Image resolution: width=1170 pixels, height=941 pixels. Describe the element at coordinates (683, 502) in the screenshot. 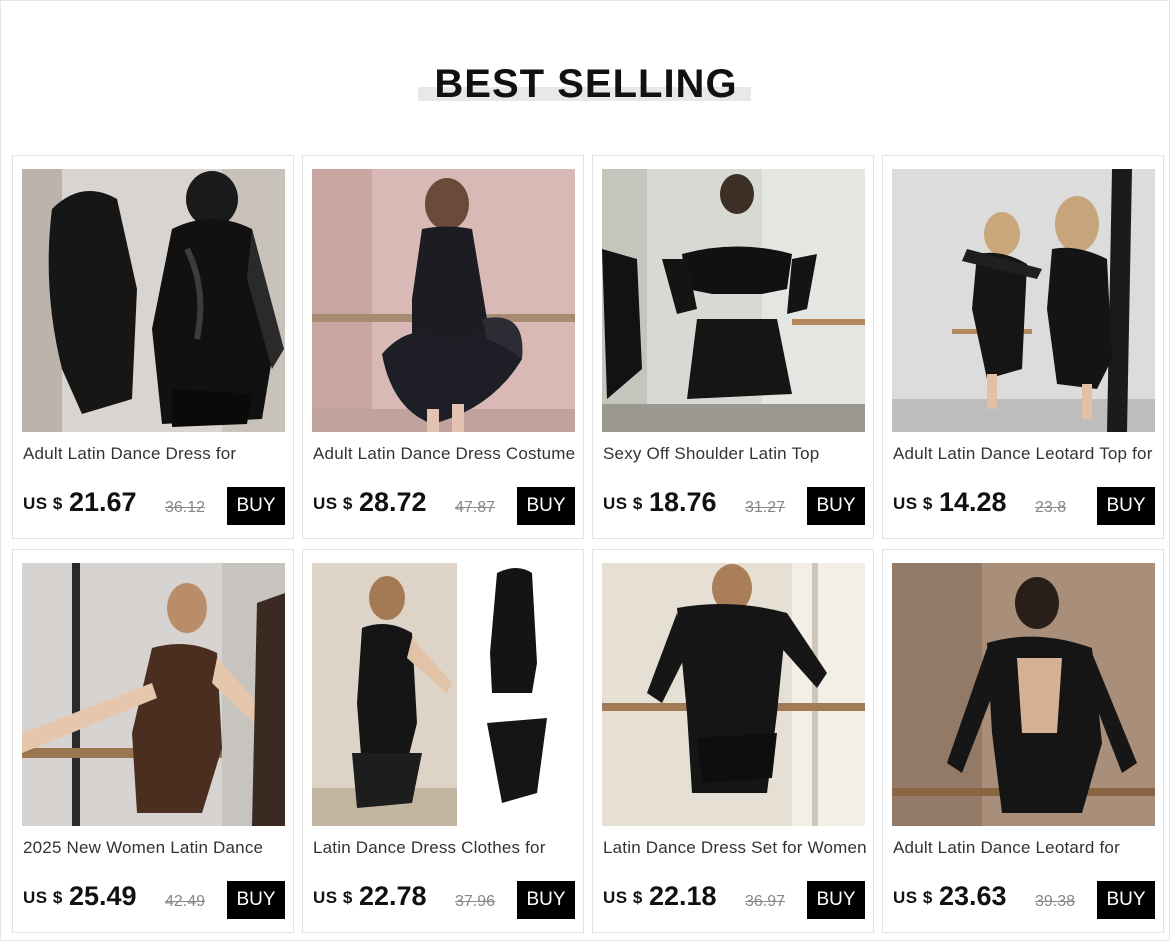

I see `sale-price: 18.76` at that location.